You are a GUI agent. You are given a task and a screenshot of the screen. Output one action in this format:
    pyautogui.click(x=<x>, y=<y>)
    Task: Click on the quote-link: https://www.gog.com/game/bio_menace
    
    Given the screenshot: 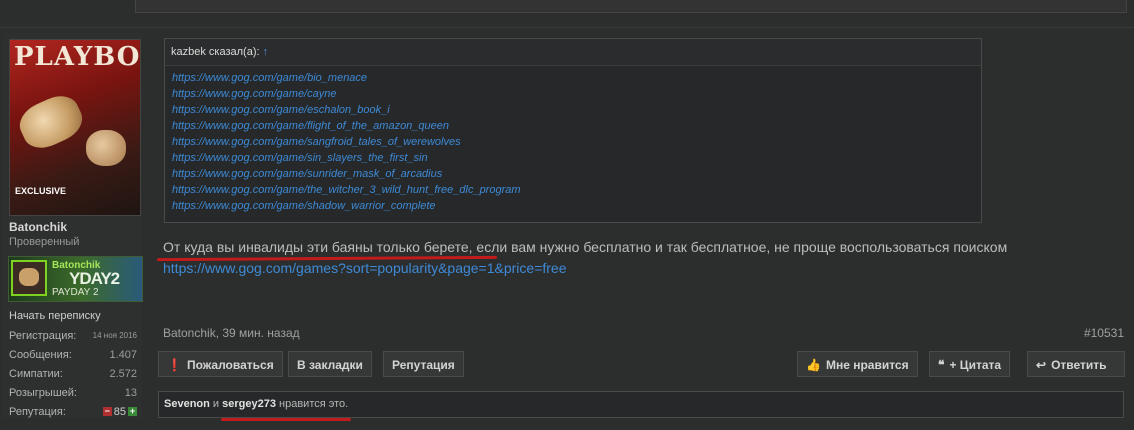 What is the action you would take?
    pyautogui.click(x=576, y=80)
    